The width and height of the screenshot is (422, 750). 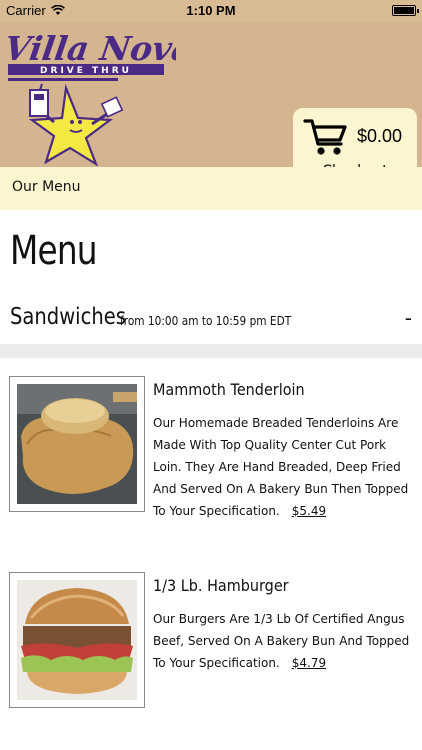 What do you see at coordinates (86, 71) in the screenshot?
I see `logo-tagline: DRIVE THRU` at bounding box center [86, 71].